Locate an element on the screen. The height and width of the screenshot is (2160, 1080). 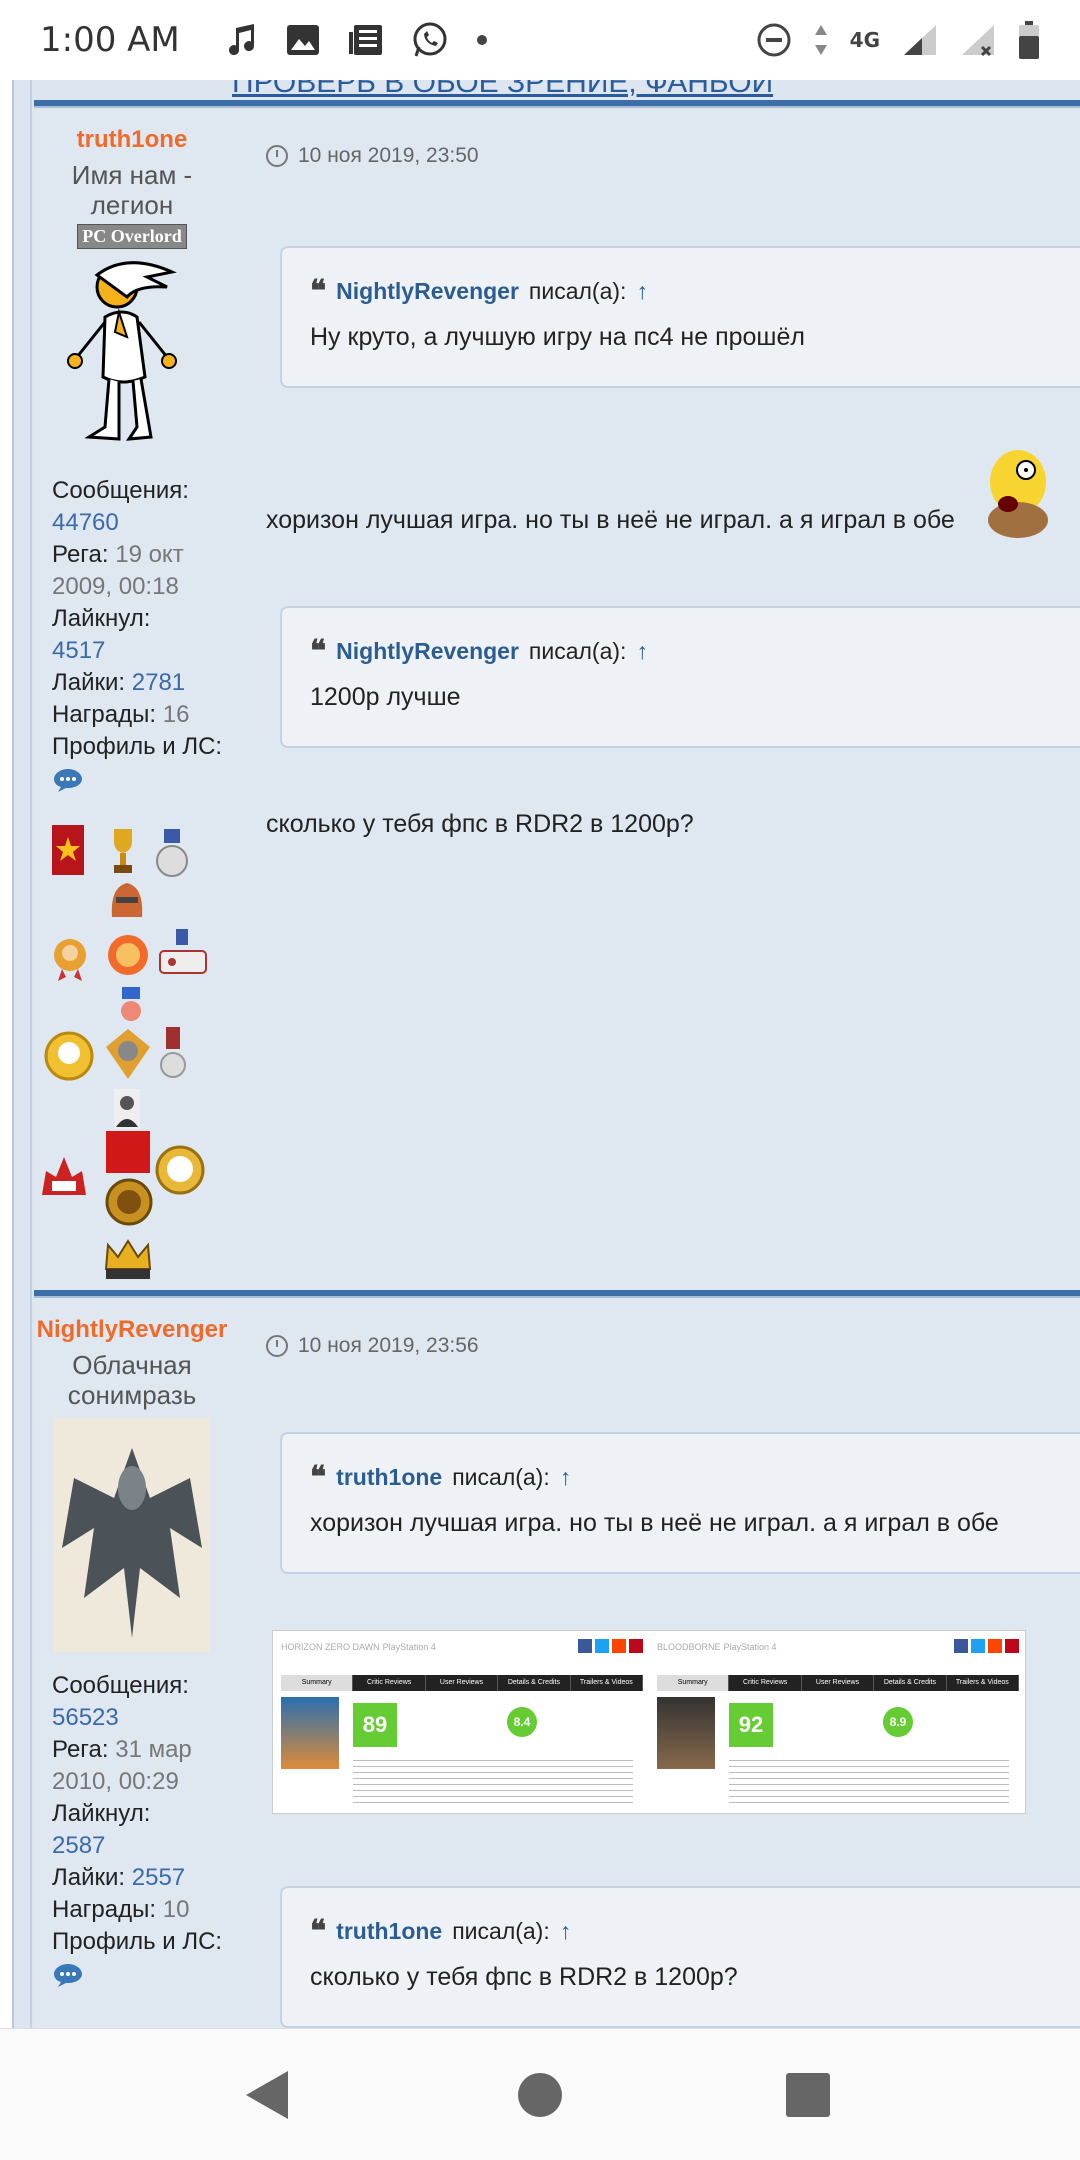
likes-count: 2557 is located at coordinates (158, 1877).